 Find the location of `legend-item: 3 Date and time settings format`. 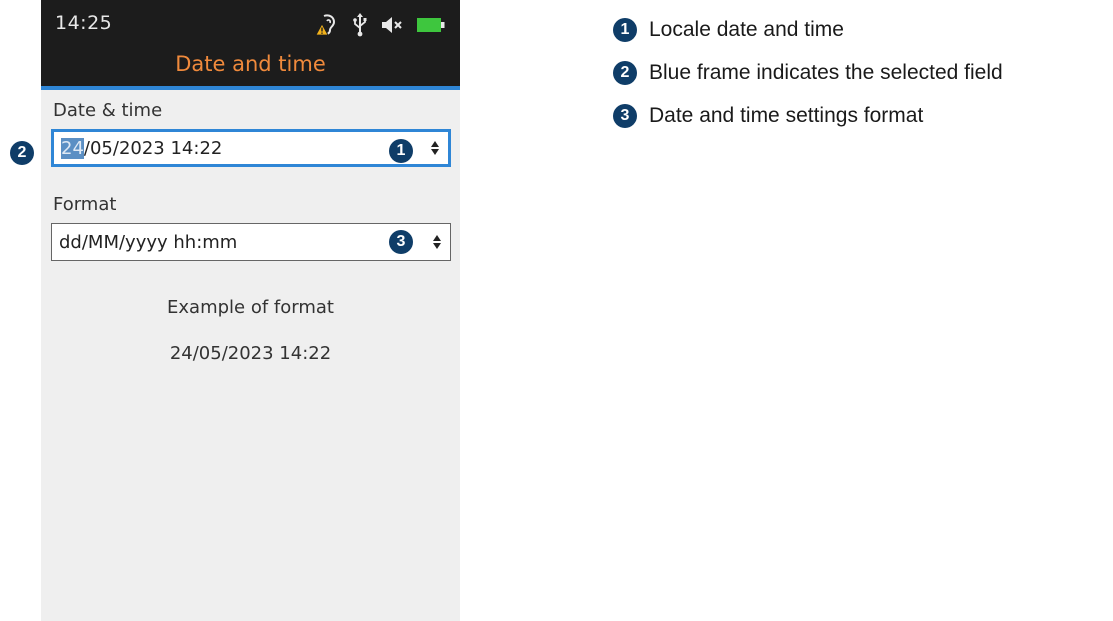

legend-item: 3 Date and time settings format is located at coordinates (808, 116).